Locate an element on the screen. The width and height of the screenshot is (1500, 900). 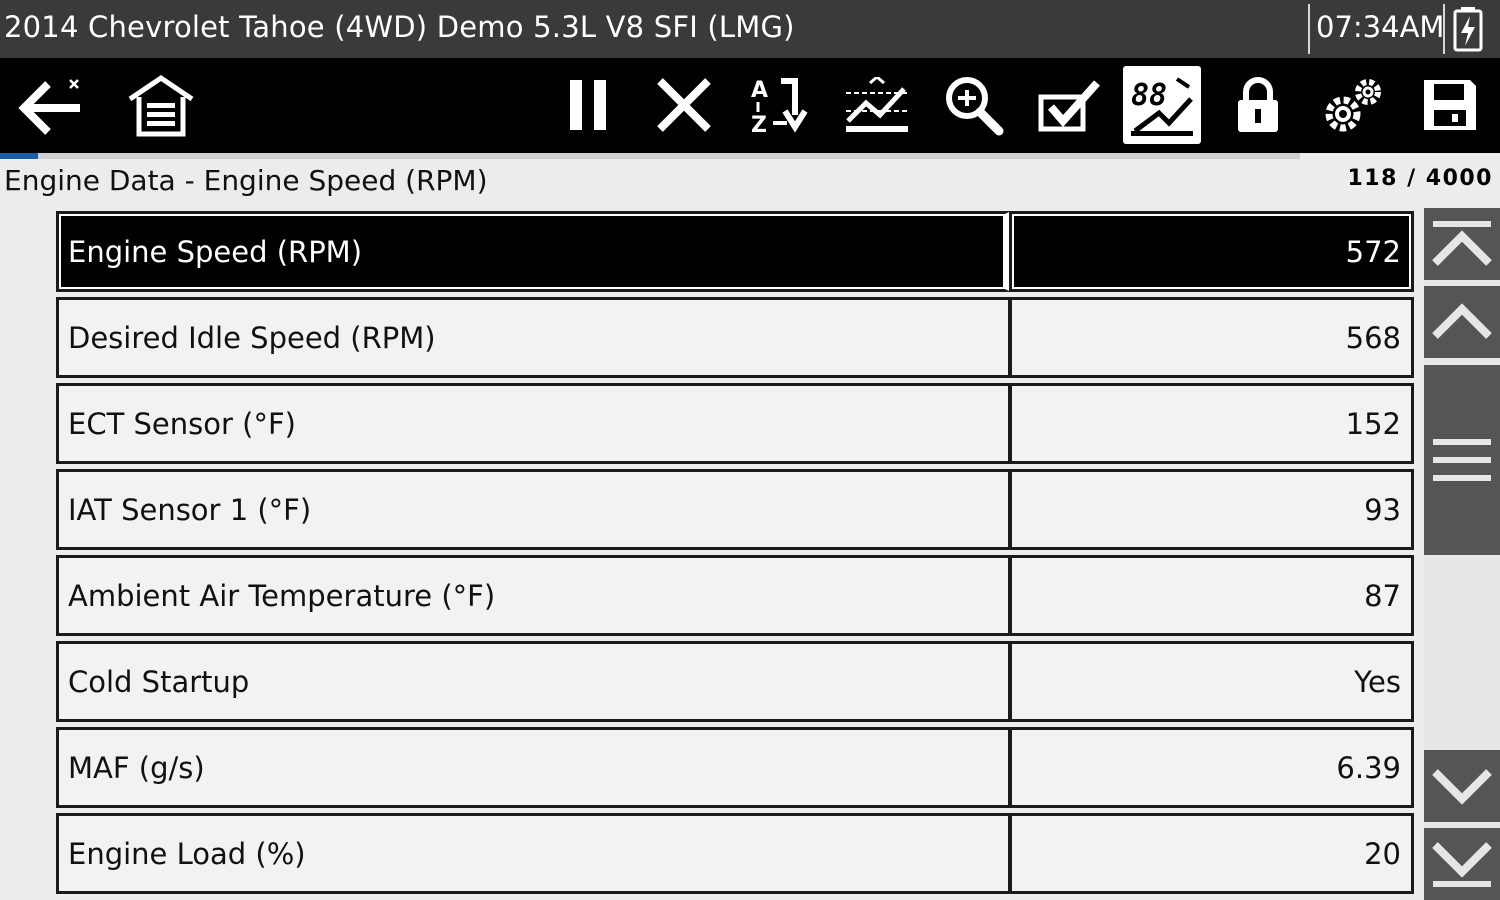
back-arrow-icon is located at coordinates (49, 107).